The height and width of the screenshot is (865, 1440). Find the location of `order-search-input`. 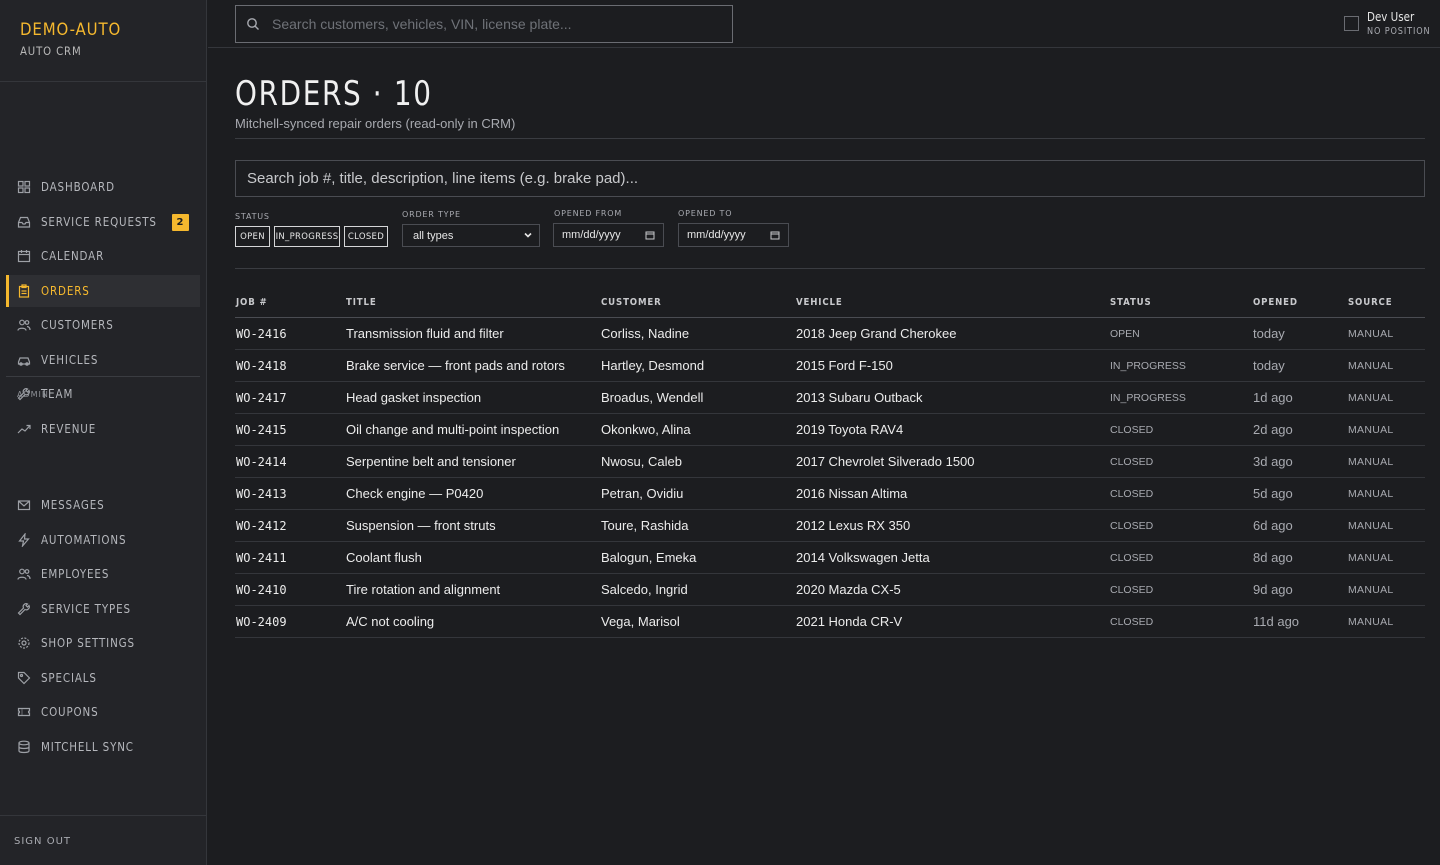

order-search-input is located at coordinates (830, 178).